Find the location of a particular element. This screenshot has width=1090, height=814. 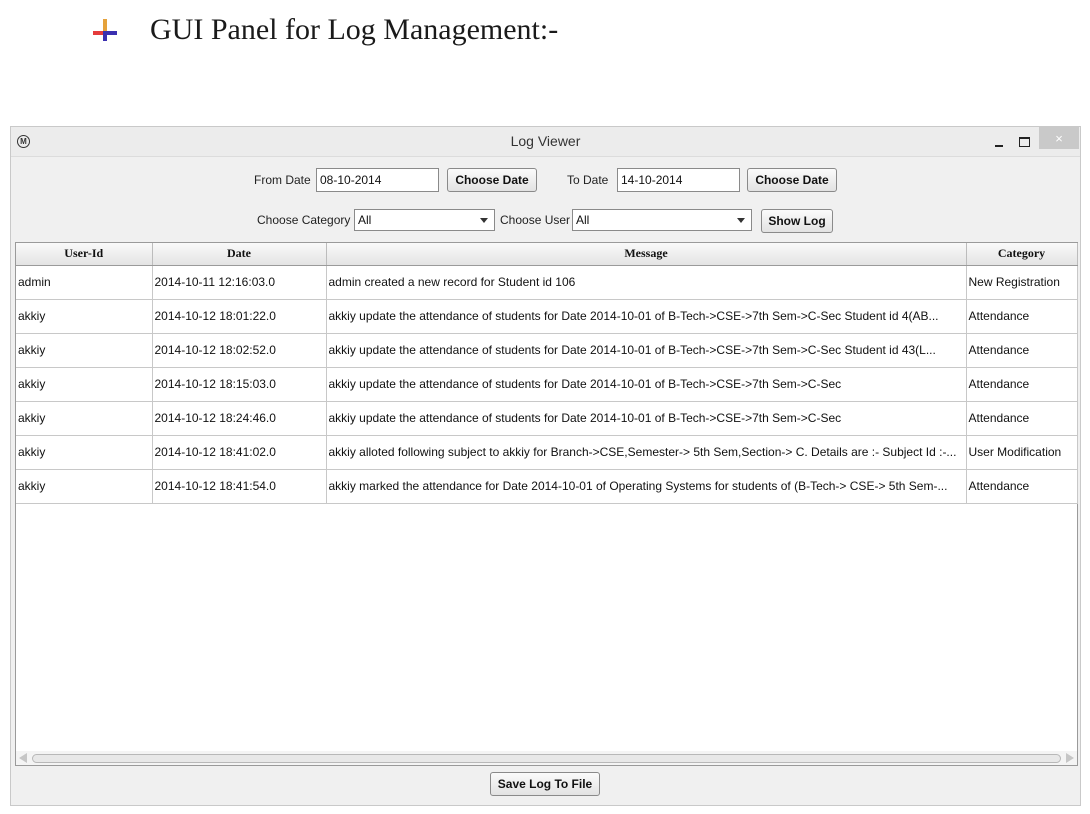

table-header-row: User-Id Date Message Category is located at coordinates (547, 254).